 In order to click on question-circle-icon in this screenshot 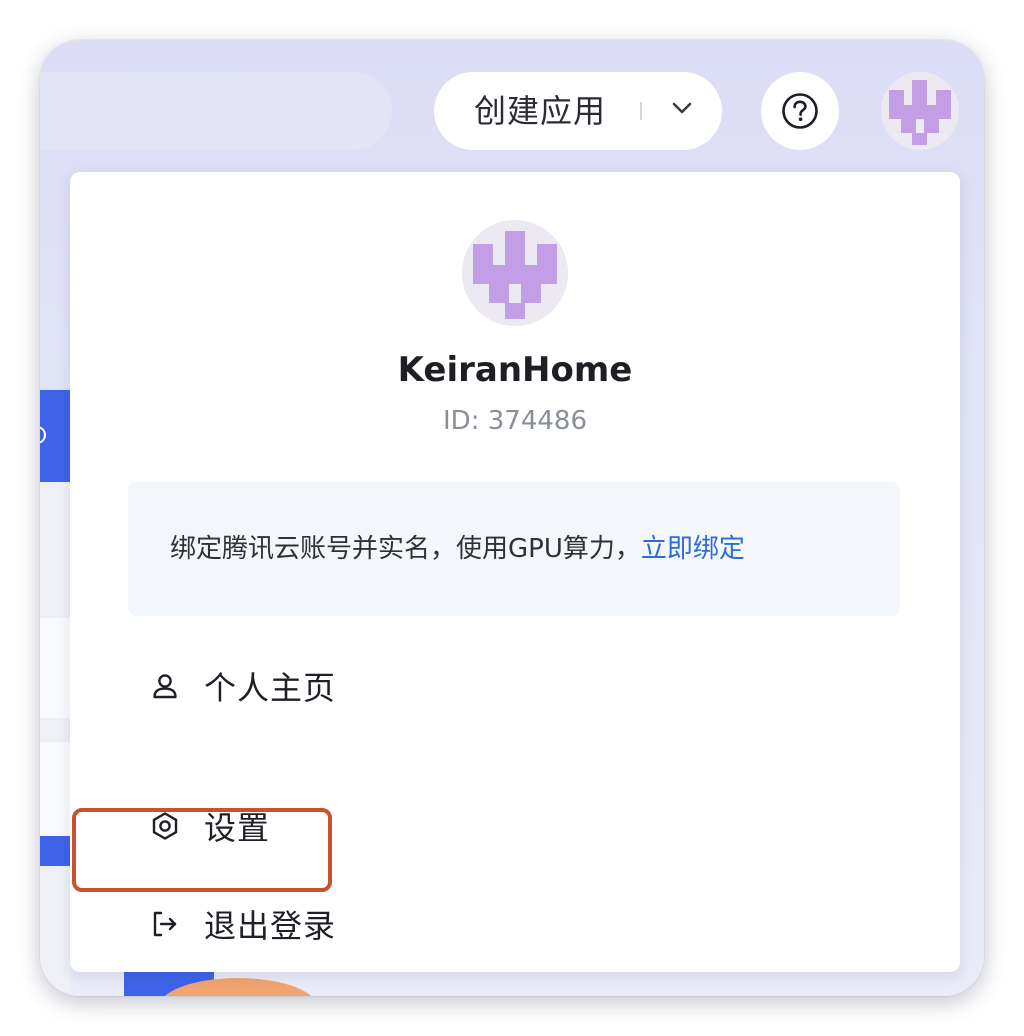, I will do `click(800, 111)`.